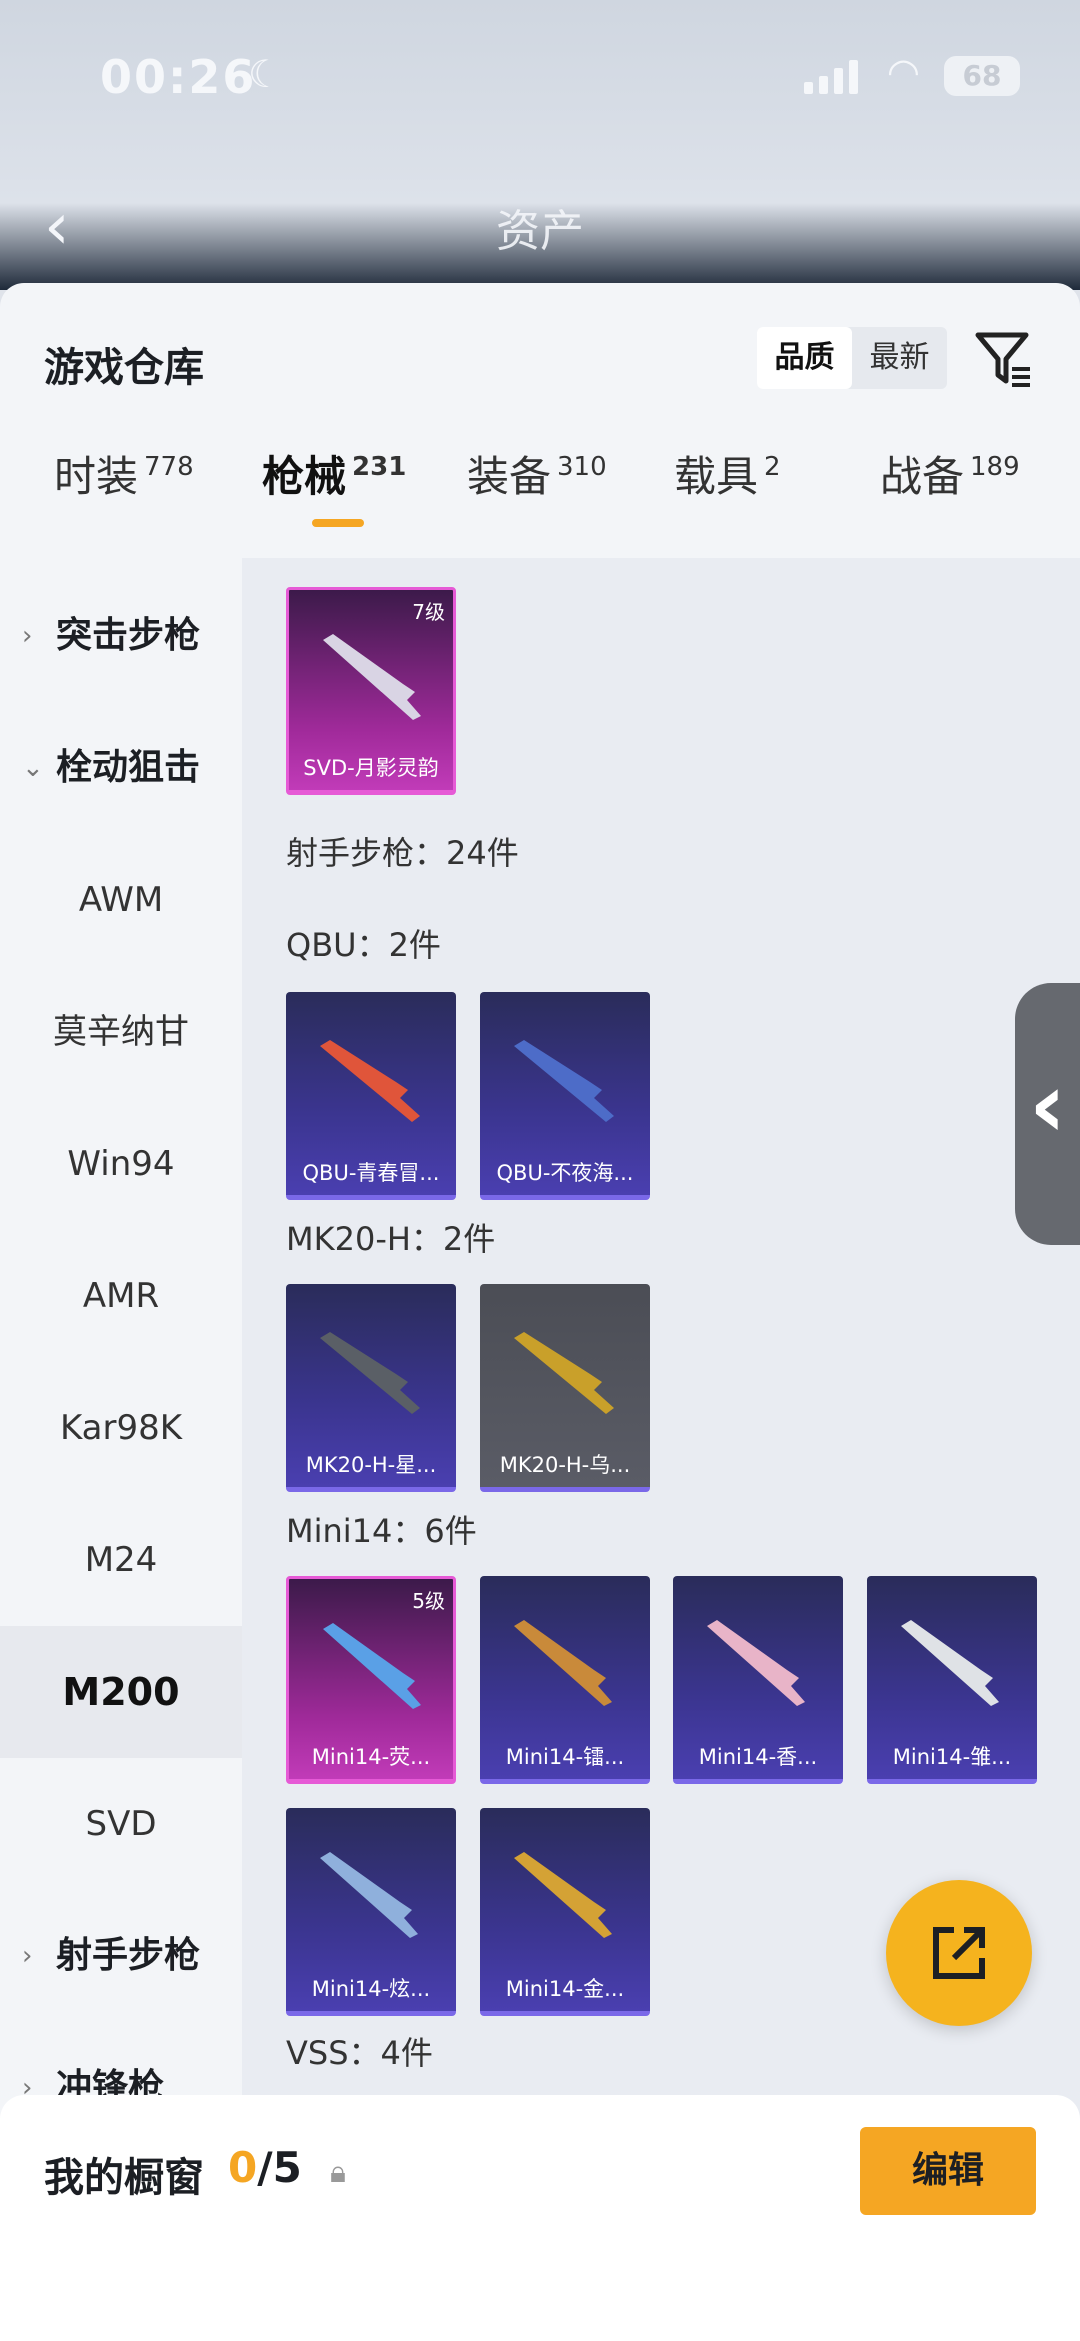 This screenshot has width=1080, height=2341. What do you see at coordinates (1004, 359) in the screenshot?
I see `filter-icon` at bounding box center [1004, 359].